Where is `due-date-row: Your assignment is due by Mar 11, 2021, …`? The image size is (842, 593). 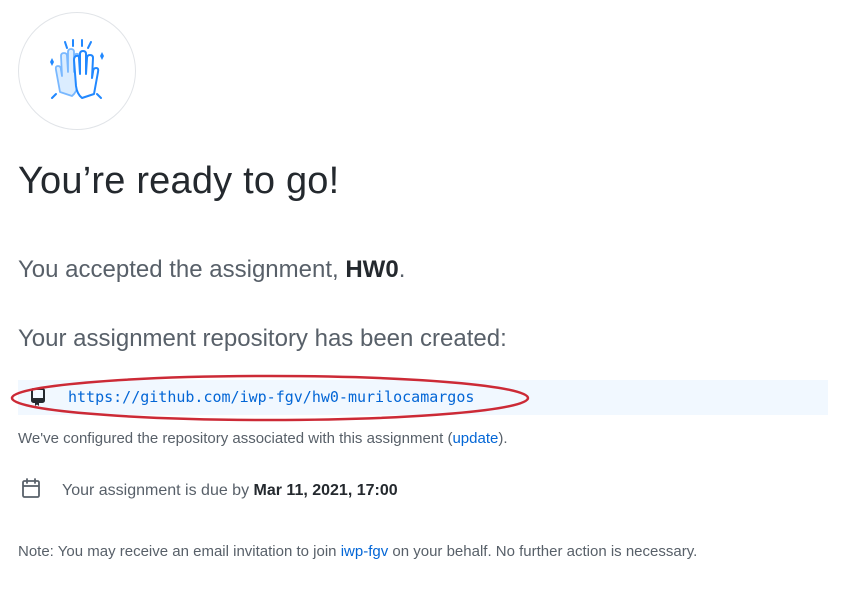
due-date-row: Your assignment is due by Mar 11, 2021, … is located at coordinates (210, 490).